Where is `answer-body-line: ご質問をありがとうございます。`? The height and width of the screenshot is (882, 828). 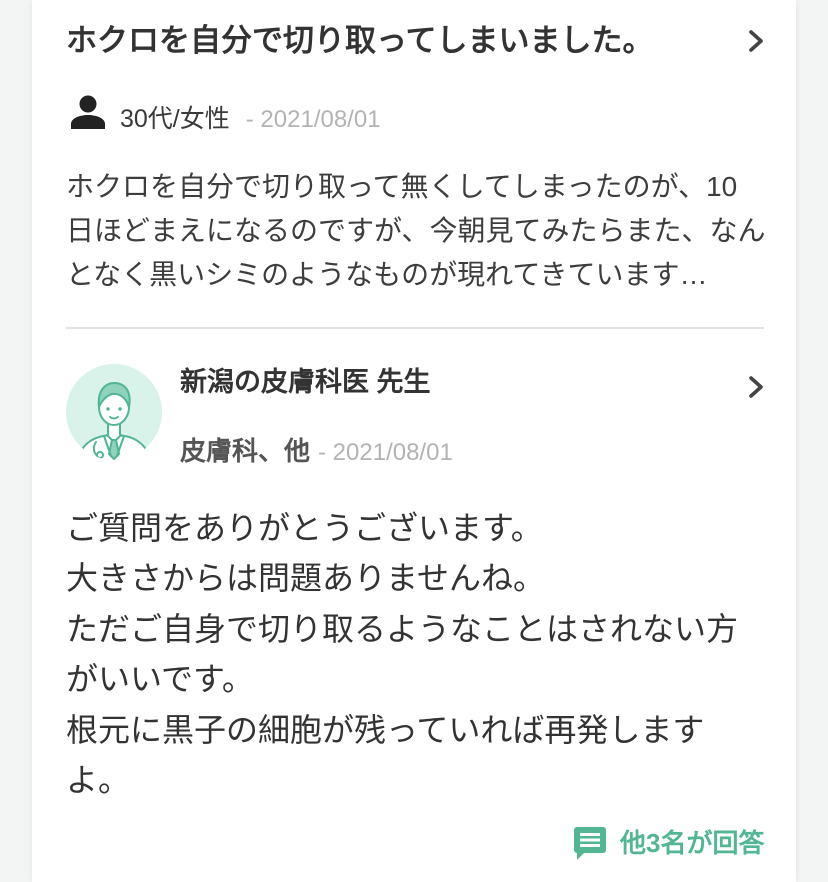
answer-body-line: ご質問をありがとうございます。 is located at coordinates (304, 528).